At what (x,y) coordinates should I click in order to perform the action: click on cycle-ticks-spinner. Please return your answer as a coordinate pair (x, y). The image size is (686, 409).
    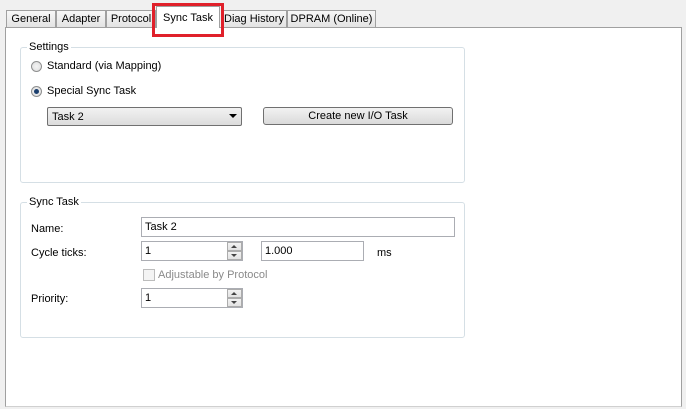
    Looking at the image, I should click on (234, 251).